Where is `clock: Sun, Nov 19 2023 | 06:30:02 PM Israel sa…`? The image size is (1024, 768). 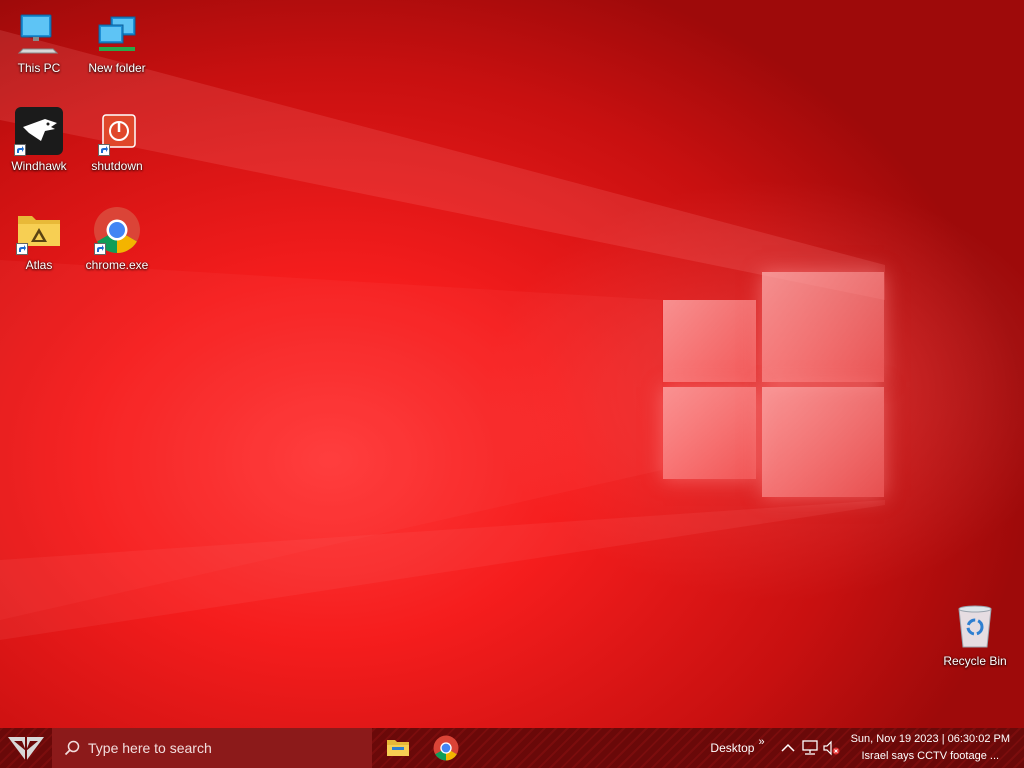
clock: Sun, Nov 19 2023 | 06:30:02 PM Israel sa… is located at coordinates (930, 748).